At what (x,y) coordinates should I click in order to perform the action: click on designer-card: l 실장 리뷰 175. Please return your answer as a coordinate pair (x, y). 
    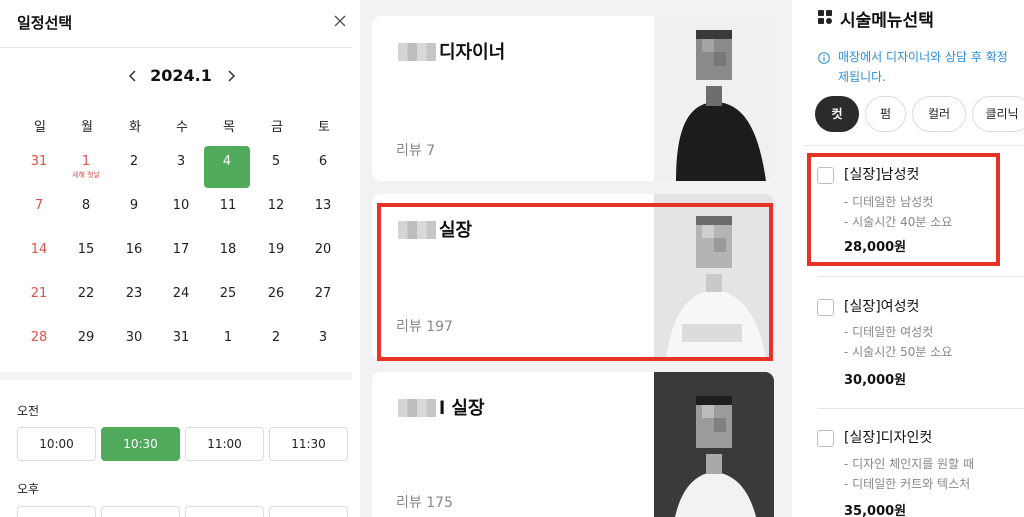
    Looking at the image, I should click on (573, 444).